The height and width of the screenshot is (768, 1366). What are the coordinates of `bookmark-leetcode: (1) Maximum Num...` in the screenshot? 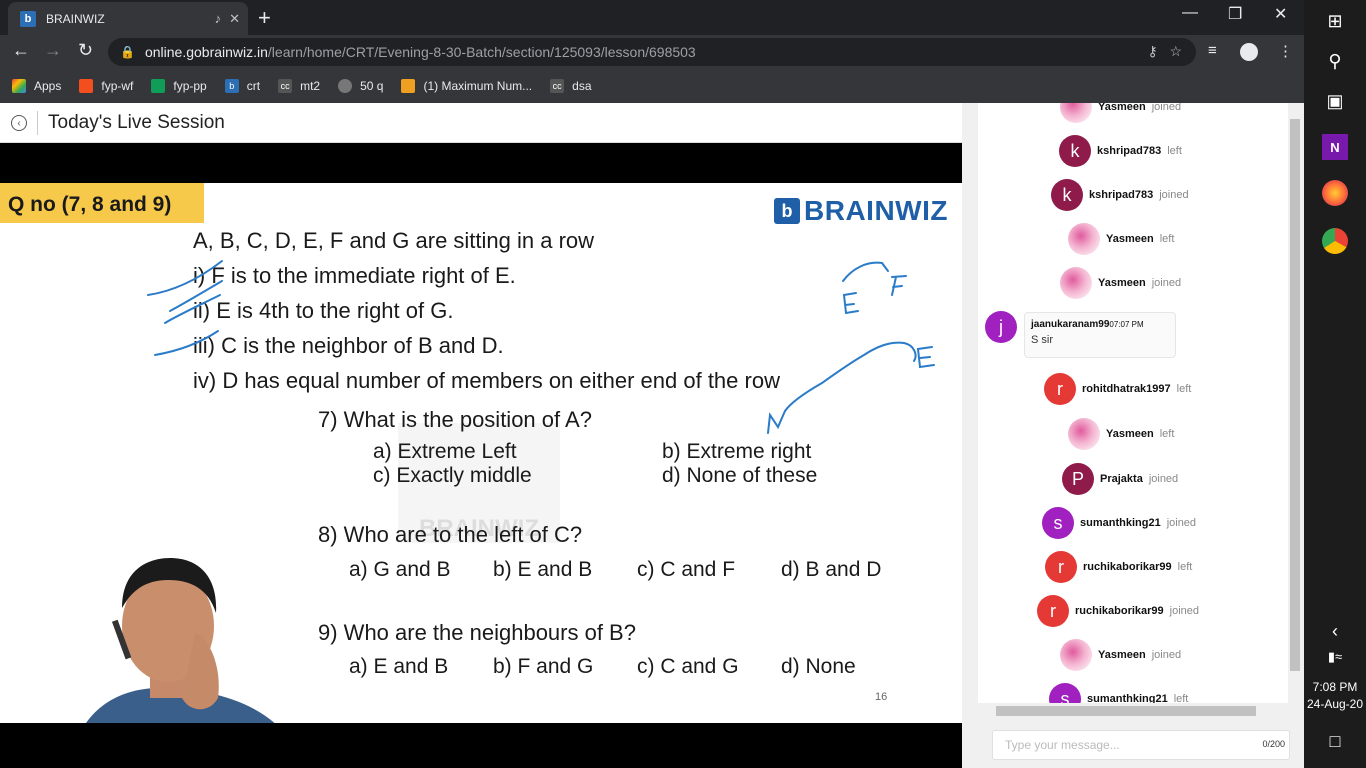 It's located at (466, 86).